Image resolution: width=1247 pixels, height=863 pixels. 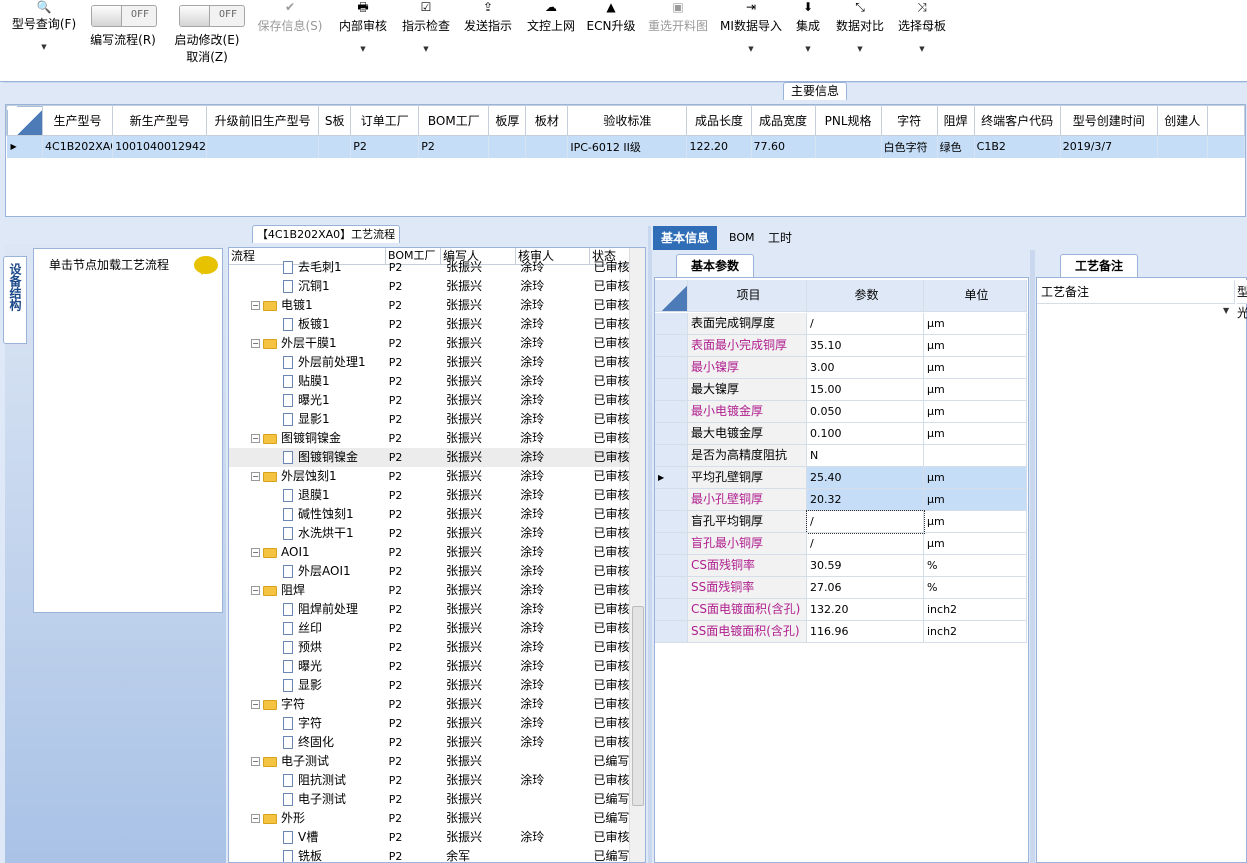 What do you see at coordinates (637, 555) in the screenshot?
I see `vertical-scrollbar` at bounding box center [637, 555].